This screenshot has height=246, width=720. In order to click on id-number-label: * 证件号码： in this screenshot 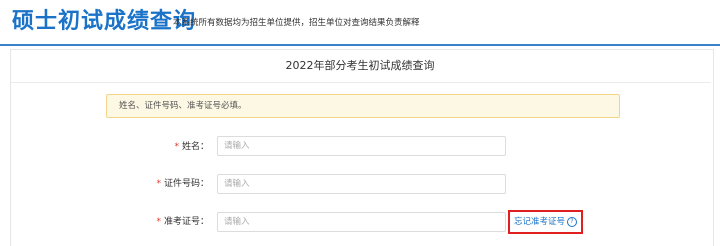, I will do `click(139, 184)`.